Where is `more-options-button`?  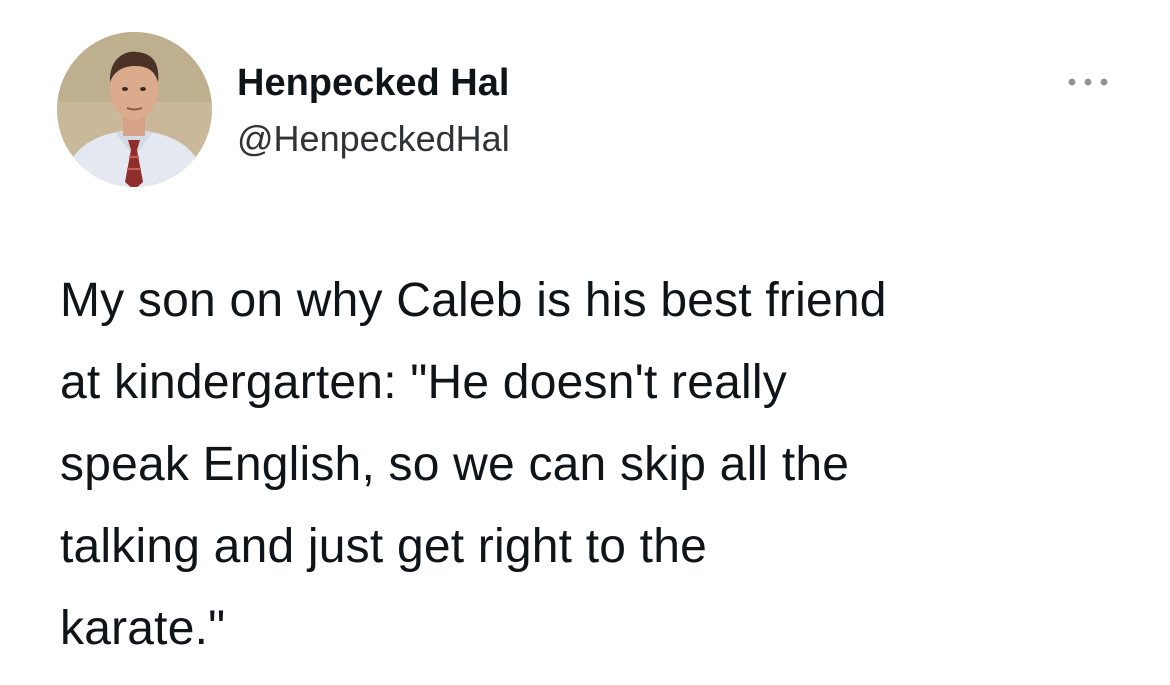 more-options-button is located at coordinates (1088, 82).